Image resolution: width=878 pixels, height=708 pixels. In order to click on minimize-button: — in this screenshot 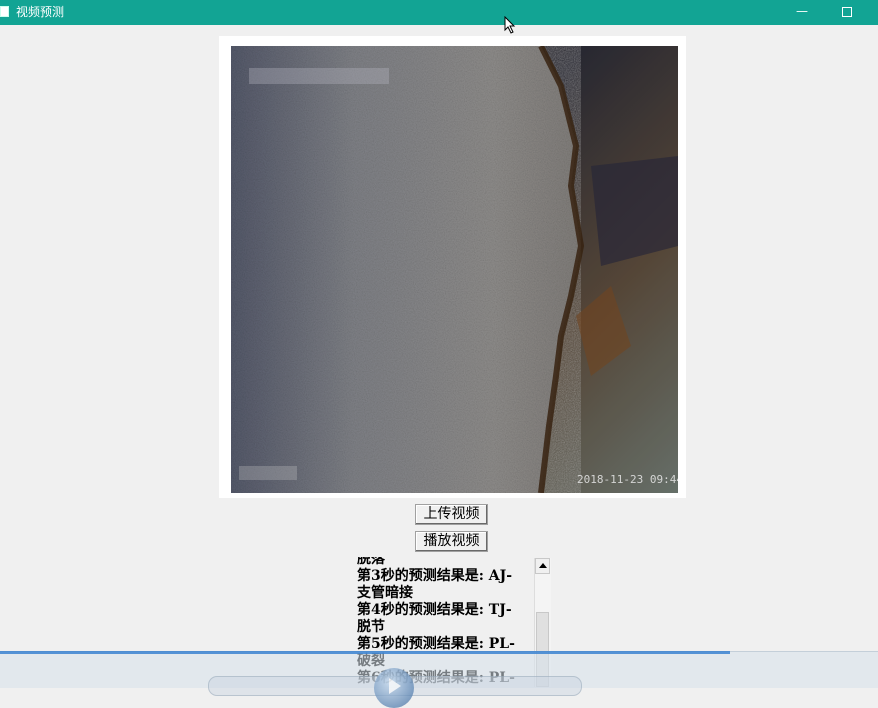, I will do `click(802, 12)`.